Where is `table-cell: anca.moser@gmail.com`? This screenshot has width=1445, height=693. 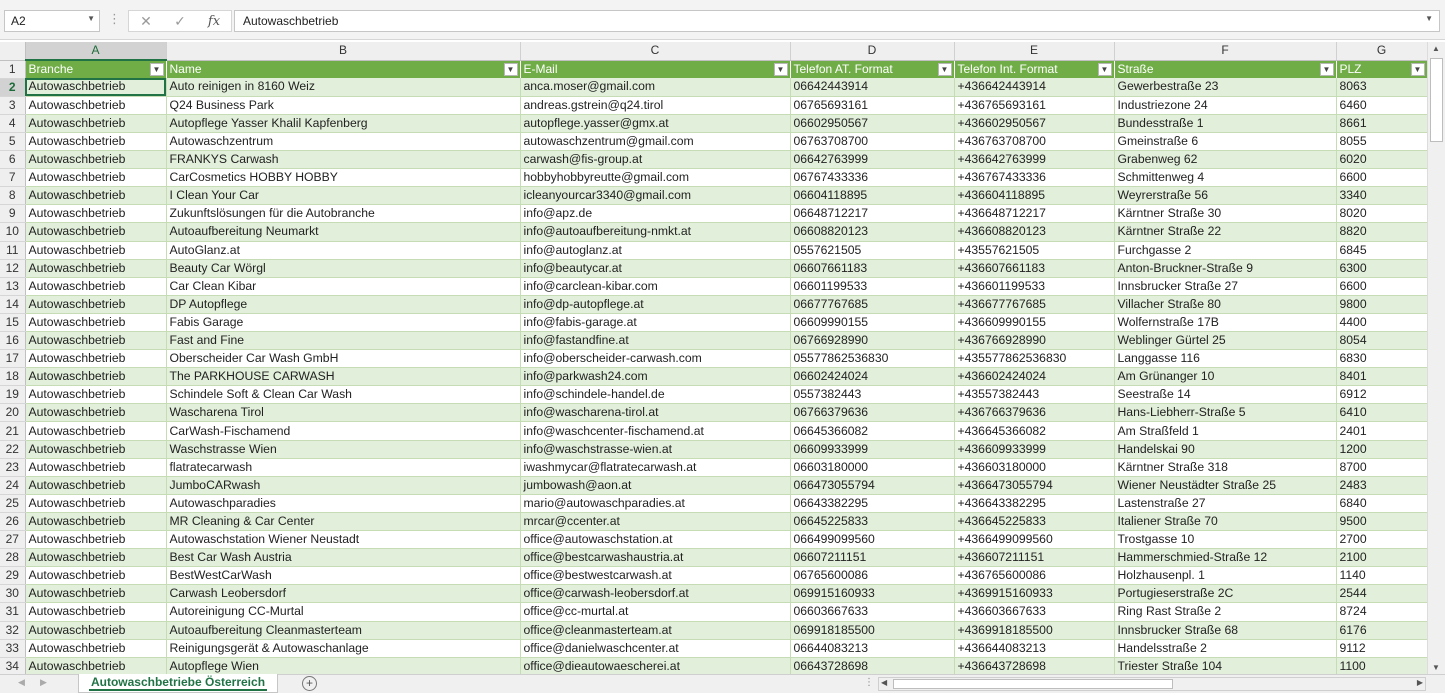
table-cell: anca.moser@gmail.com is located at coordinates (655, 87).